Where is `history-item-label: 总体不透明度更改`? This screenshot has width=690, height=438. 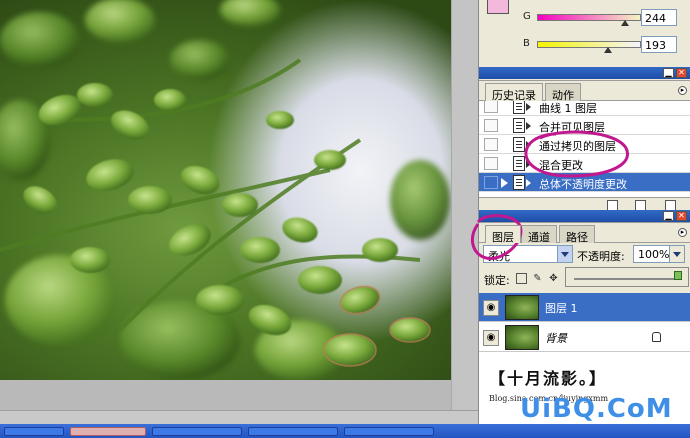
history-item-label: 总体不透明度更改 is located at coordinates (583, 184).